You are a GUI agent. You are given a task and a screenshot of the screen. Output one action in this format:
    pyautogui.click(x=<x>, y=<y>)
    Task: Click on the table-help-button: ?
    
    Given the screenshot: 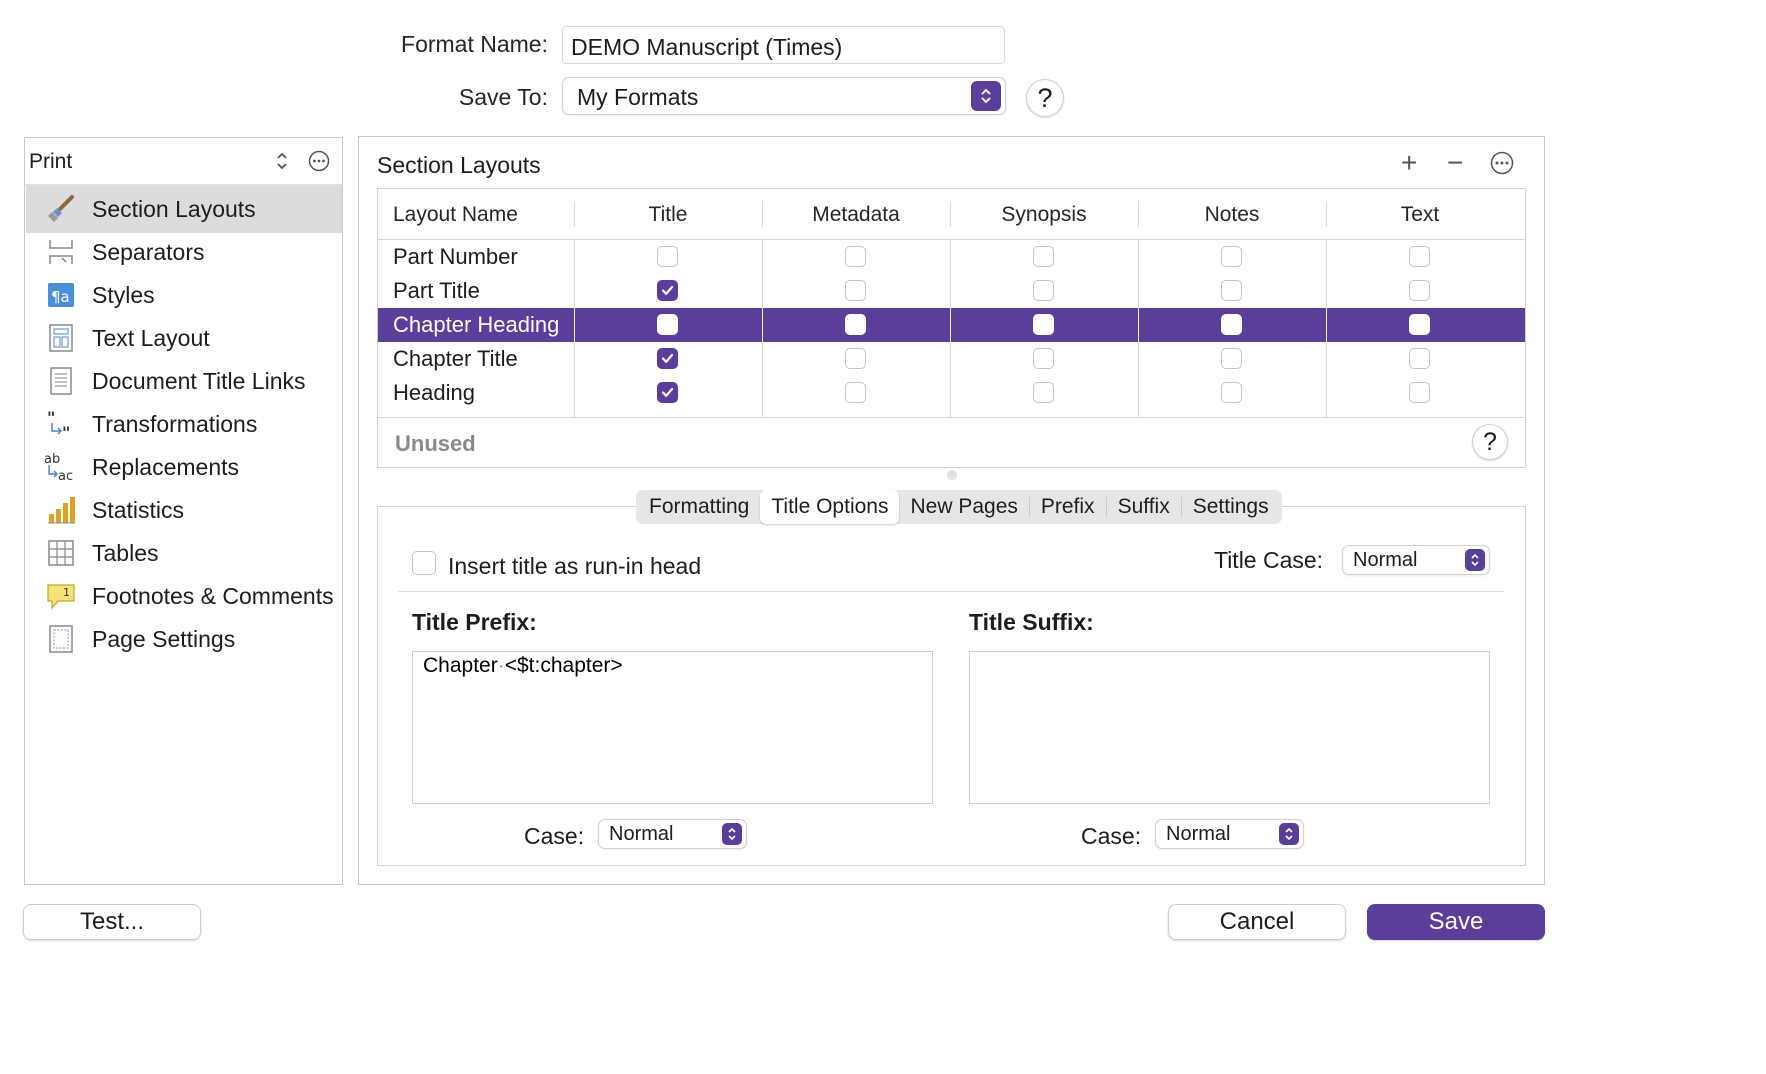 What is the action you would take?
    pyautogui.click(x=1490, y=442)
    